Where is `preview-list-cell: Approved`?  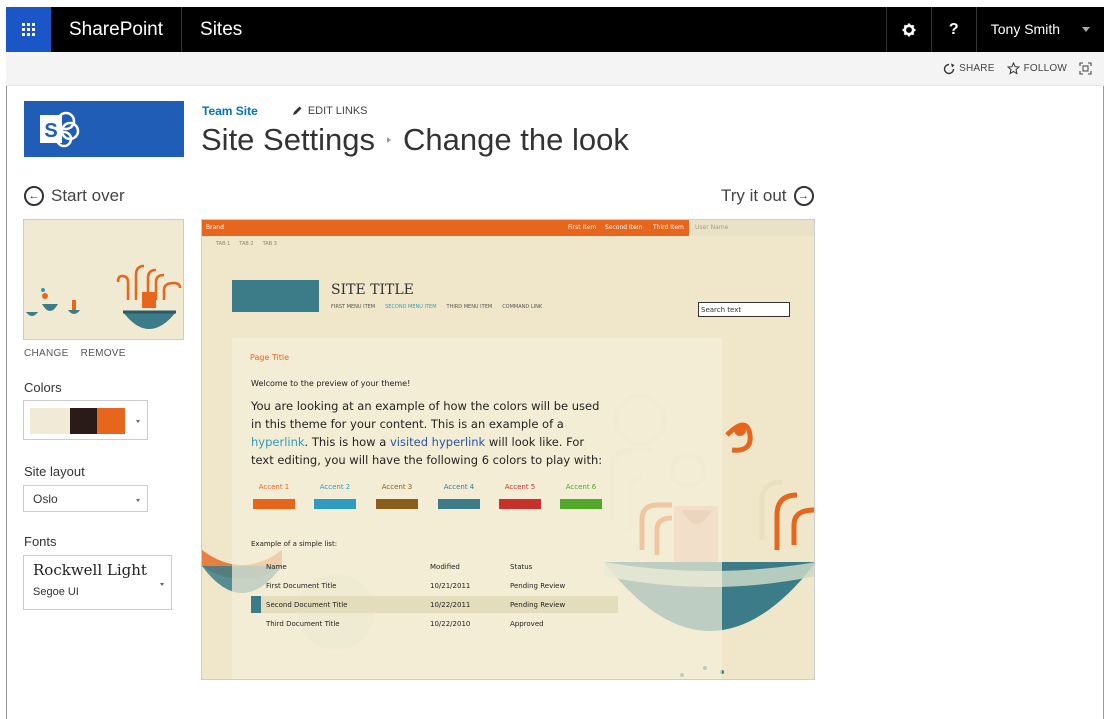
preview-list-cell: Approved is located at coordinates (527, 624).